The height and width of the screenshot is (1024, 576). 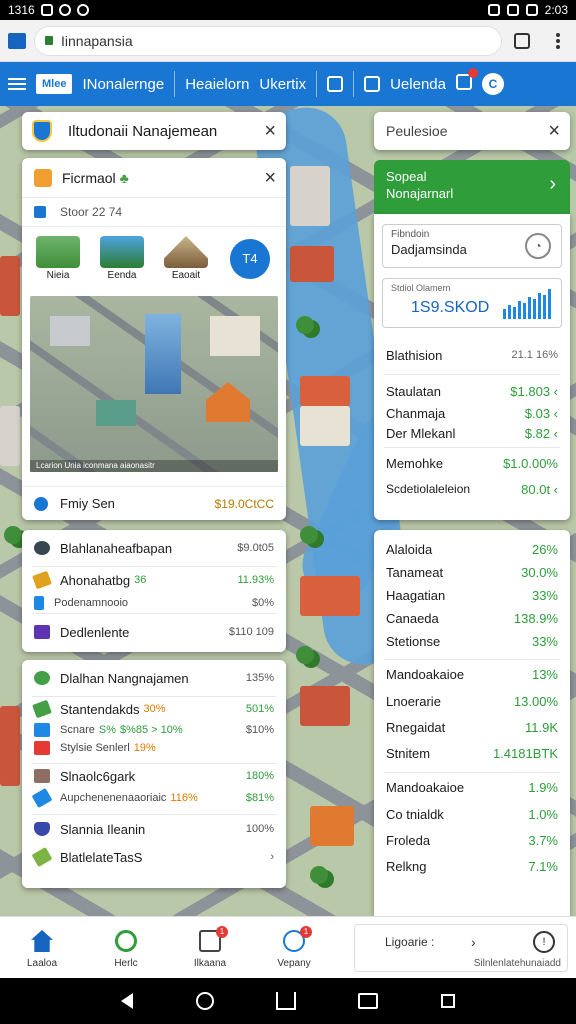 What do you see at coordinates (492, 84) in the screenshot?
I see `user-avatar: C` at bounding box center [492, 84].